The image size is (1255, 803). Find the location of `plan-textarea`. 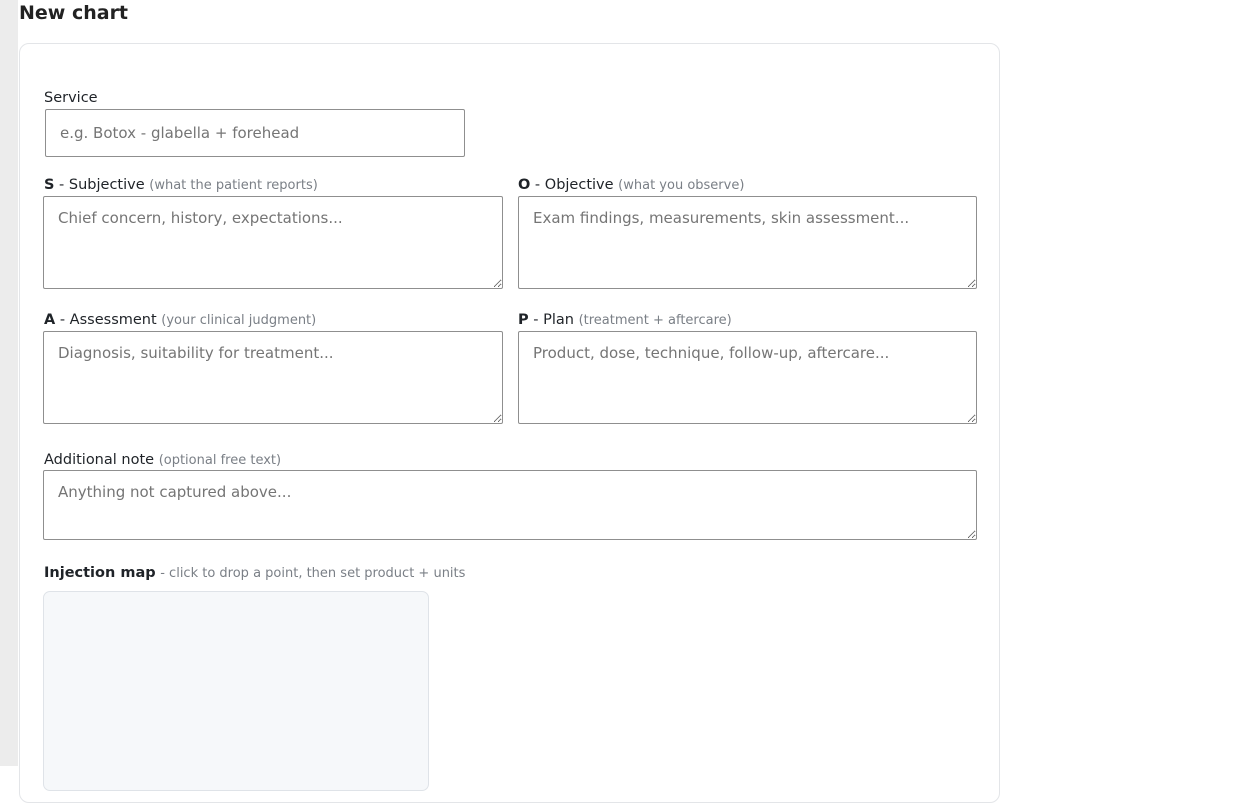

plan-textarea is located at coordinates (747, 377).